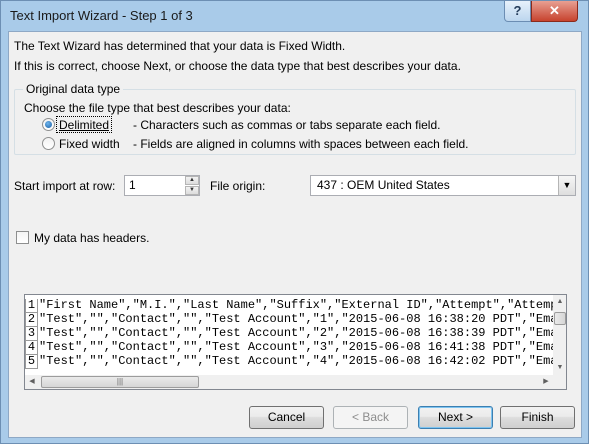  Describe the element at coordinates (383, 185) in the screenshot. I see `file-origin-value: 437 : OEM United States` at that location.